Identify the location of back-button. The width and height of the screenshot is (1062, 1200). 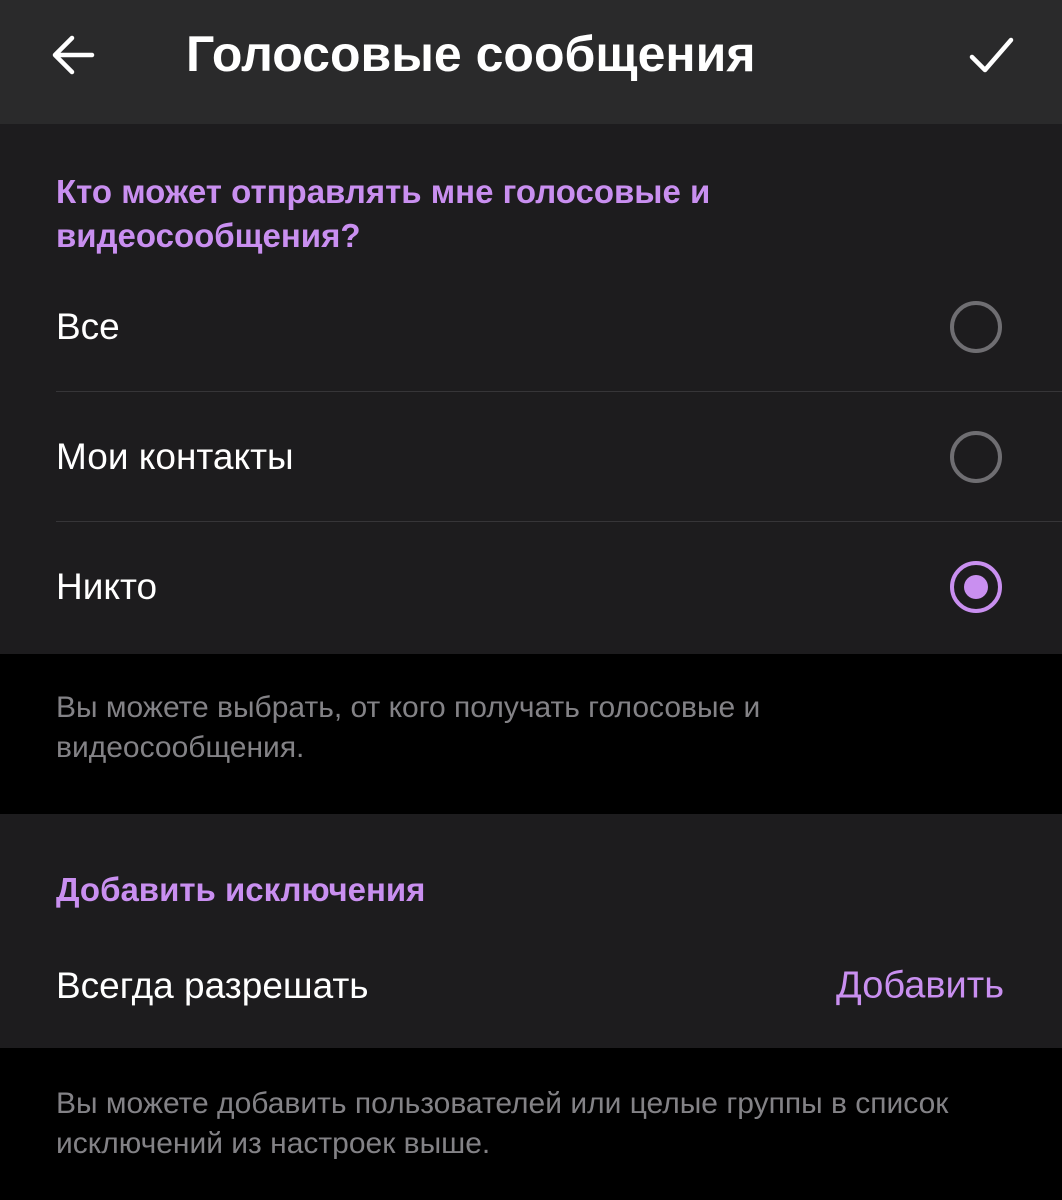
(73, 55).